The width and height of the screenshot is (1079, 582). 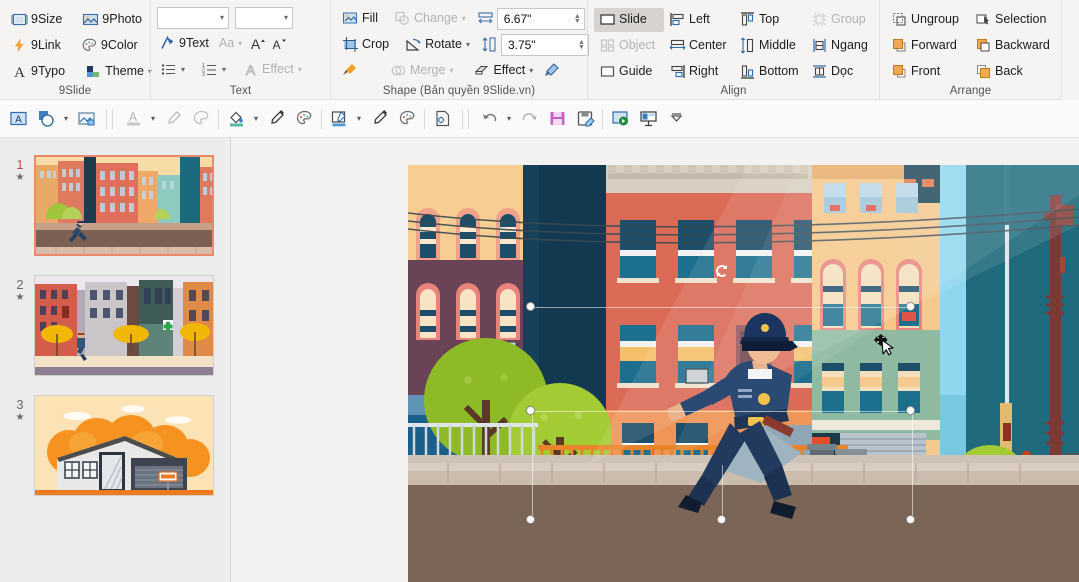 What do you see at coordinates (530, 410) in the screenshot?
I see `handle-left-lower` at bounding box center [530, 410].